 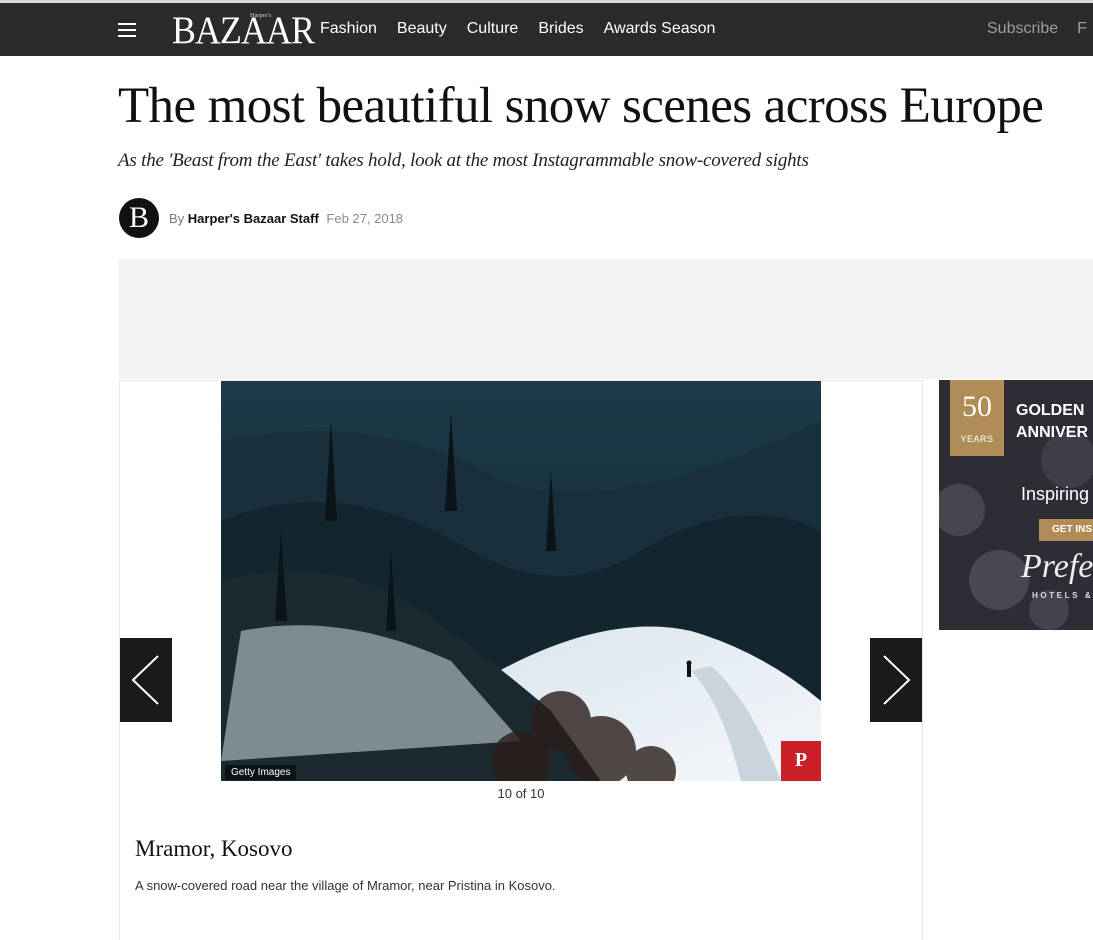 What do you see at coordinates (1082, 29) in the screenshot?
I see `nav-right-truncated-link: F` at bounding box center [1082, 29].